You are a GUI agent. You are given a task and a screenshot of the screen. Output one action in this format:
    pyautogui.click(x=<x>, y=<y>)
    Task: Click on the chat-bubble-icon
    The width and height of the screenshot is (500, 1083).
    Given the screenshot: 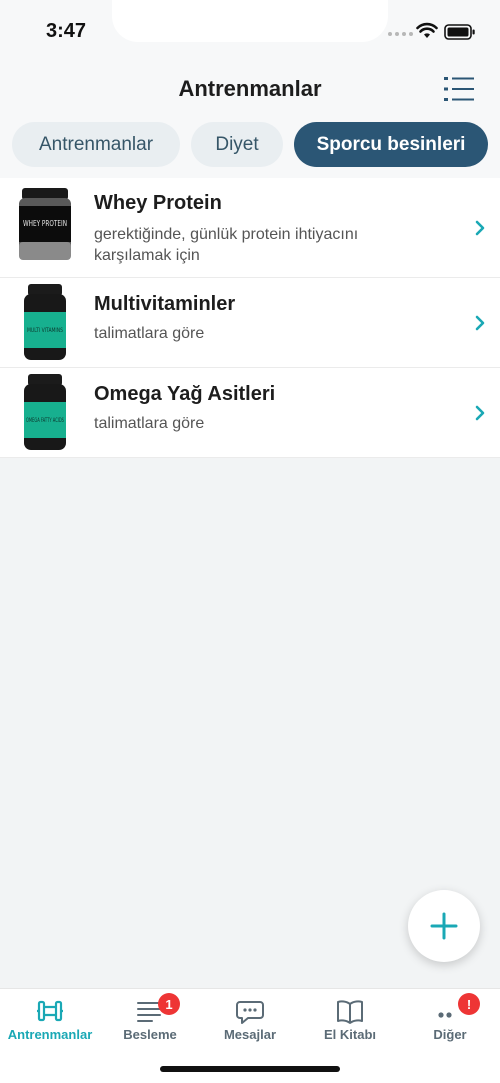 What is the action you would take?
    pyautogui.click(x=250, y=1012)
    